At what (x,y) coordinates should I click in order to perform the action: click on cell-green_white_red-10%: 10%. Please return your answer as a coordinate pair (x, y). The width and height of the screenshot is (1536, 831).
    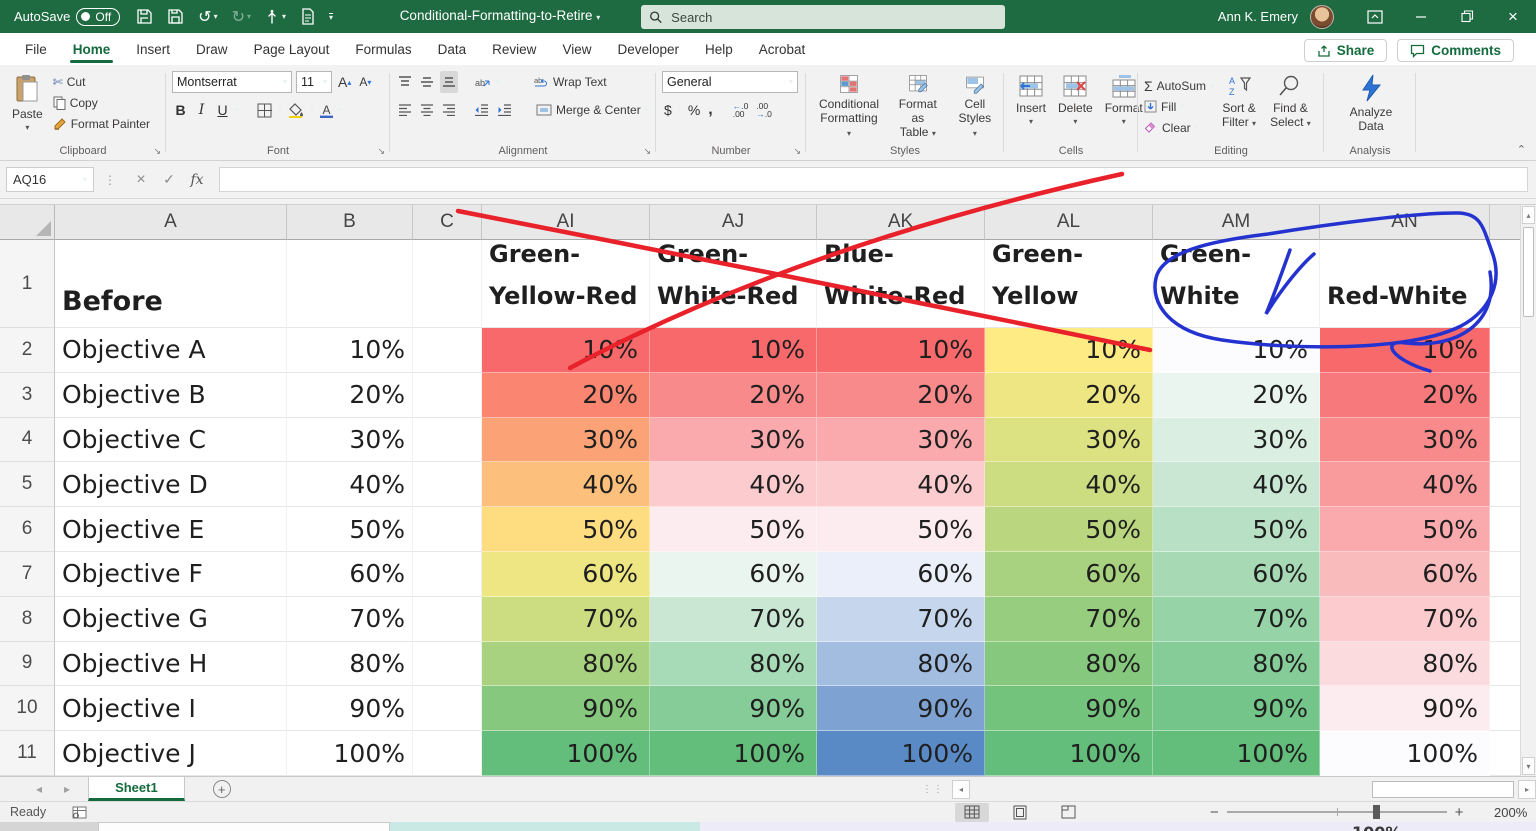
    Looking at the image, I should click on (733, 350).